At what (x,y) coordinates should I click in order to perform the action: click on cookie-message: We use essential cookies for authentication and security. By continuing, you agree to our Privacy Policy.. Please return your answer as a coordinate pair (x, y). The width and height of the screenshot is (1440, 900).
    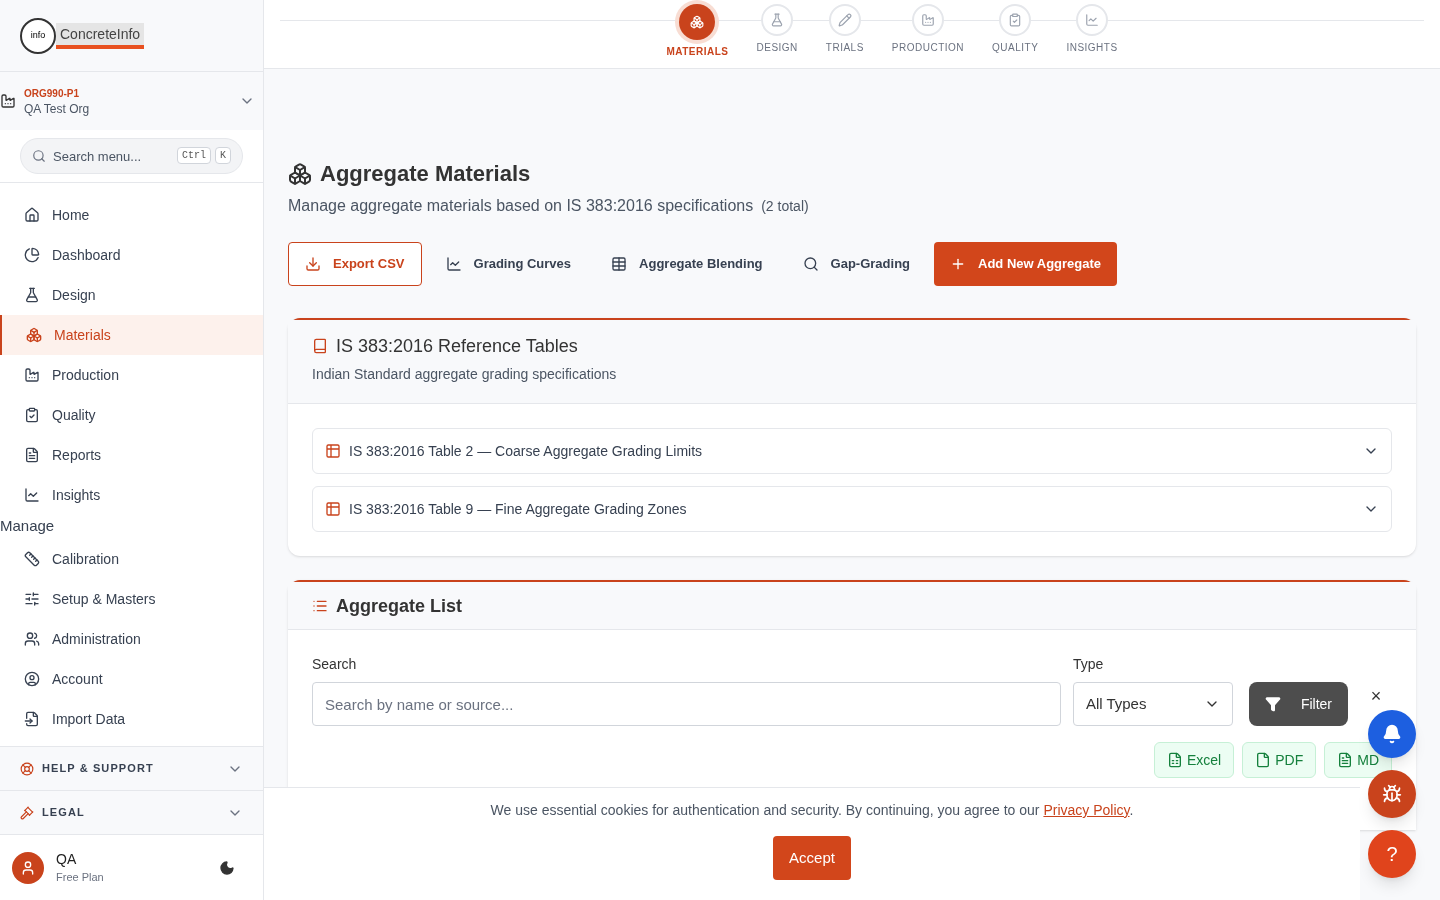
    Looking at the image, I should click on (812, 810).